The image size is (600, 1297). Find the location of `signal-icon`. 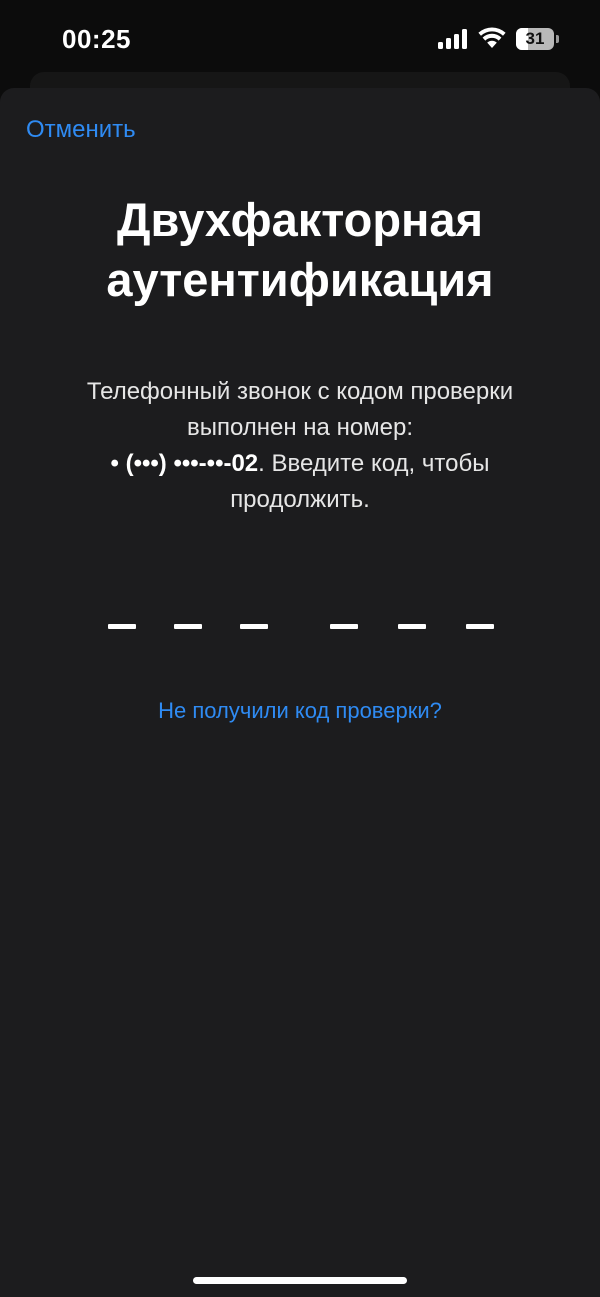

signal-icon is located at coordinates (453, 39).